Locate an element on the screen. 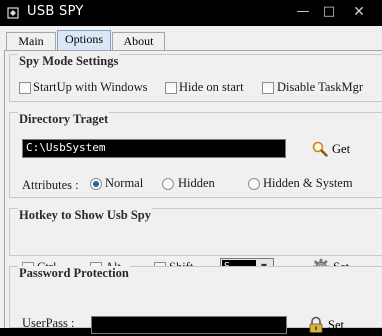  tab-main: Main is located at coordinates (31, 41).